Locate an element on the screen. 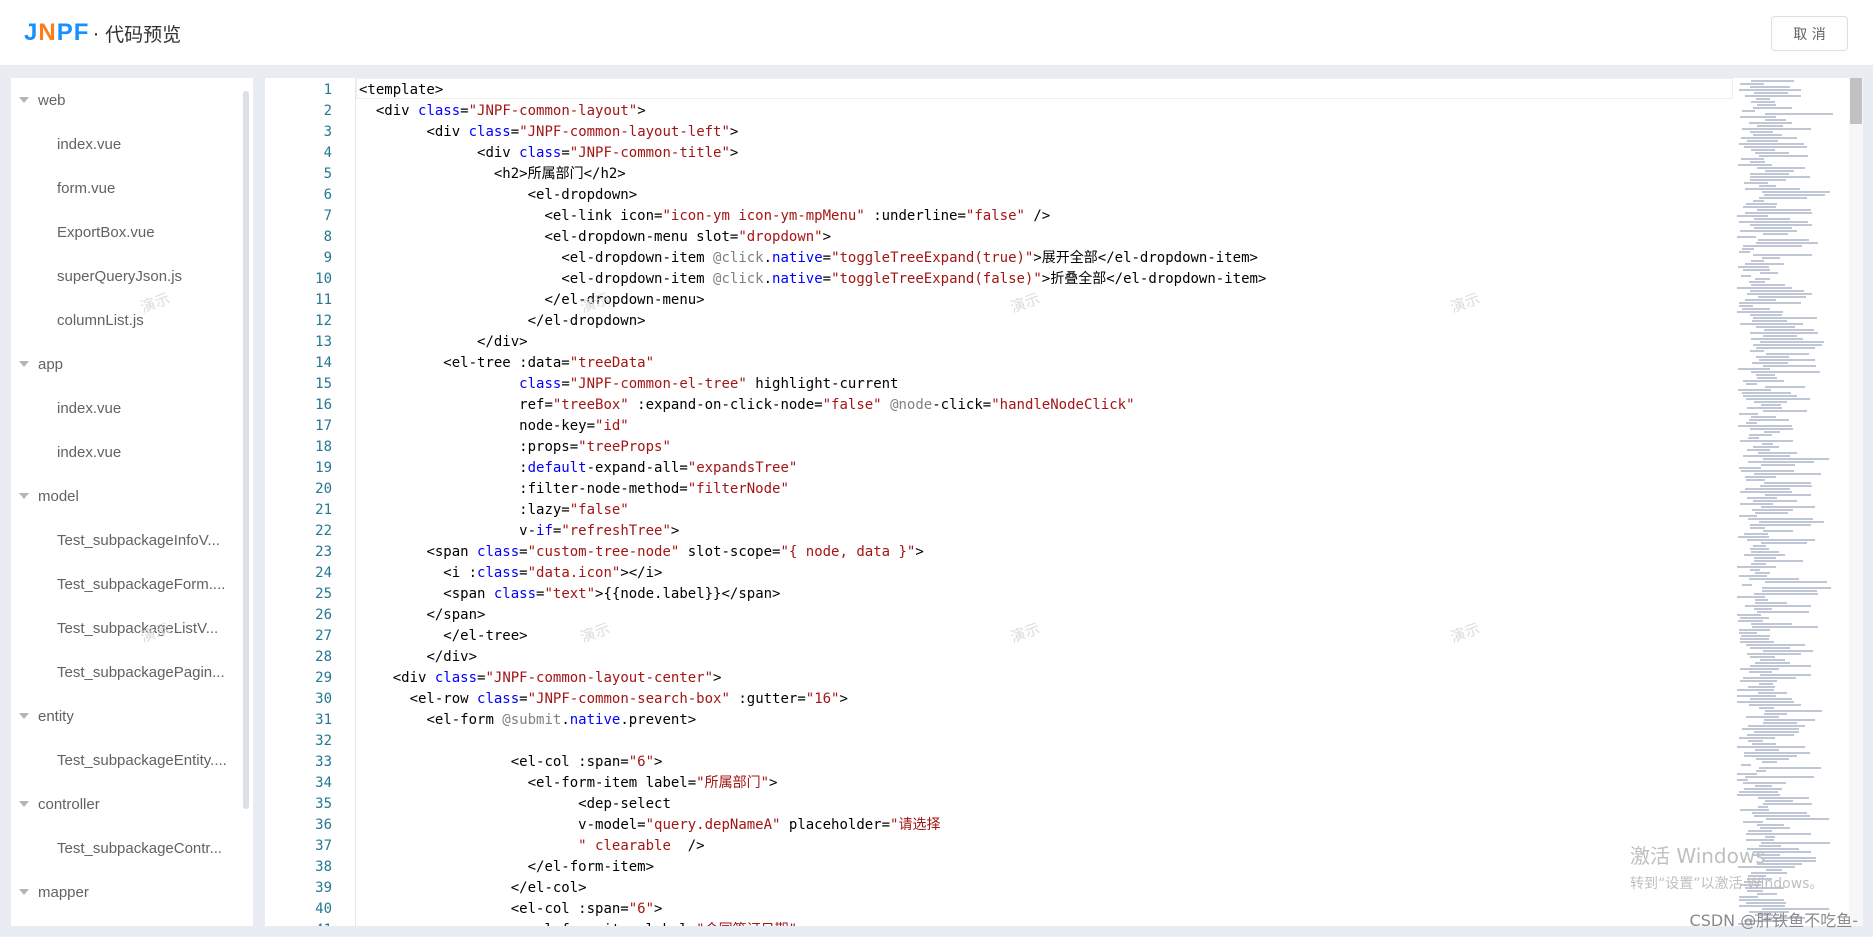 The height and width of the screenshot is (937, 1873). code-token: <span is located at coordinates (452, 552).